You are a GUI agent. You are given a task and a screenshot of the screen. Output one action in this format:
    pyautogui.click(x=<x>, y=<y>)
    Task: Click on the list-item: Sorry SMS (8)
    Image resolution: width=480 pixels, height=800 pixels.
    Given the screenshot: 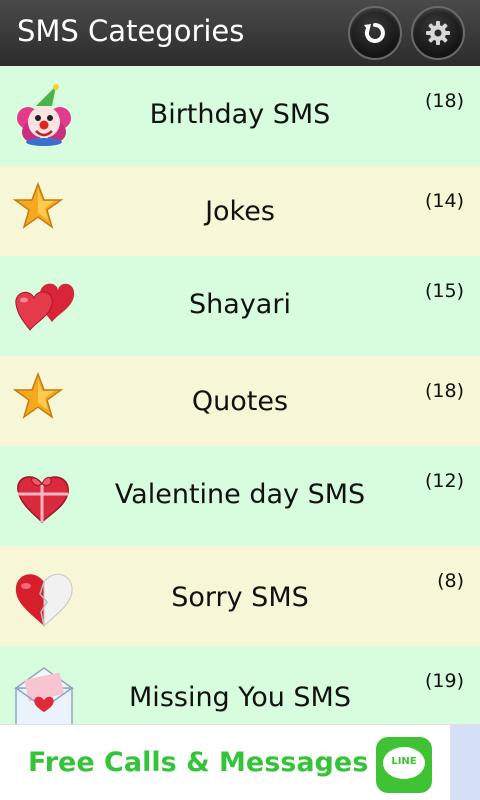 What is the action you would take?
    pyautogui.click(x=240, y=596)
    